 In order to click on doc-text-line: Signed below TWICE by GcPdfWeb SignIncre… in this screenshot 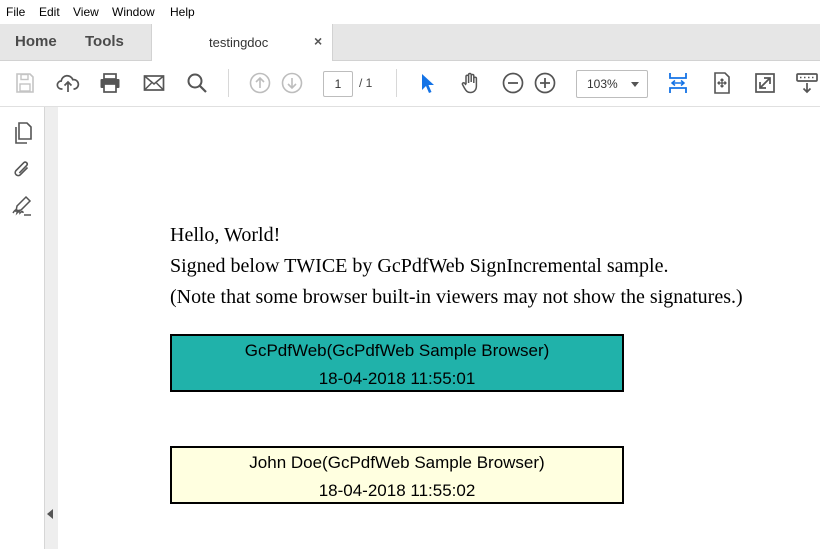, I will do `click(419, 266)`.